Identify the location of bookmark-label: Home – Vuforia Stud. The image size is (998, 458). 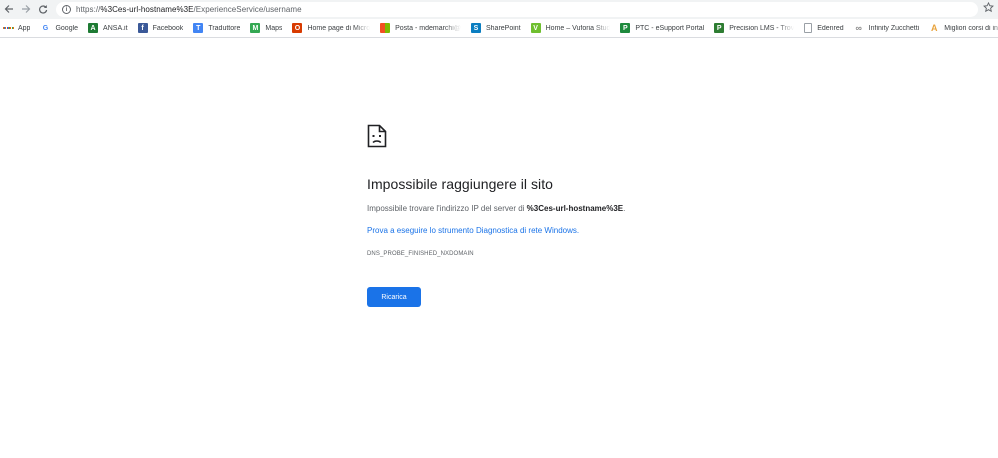
(578, 28).